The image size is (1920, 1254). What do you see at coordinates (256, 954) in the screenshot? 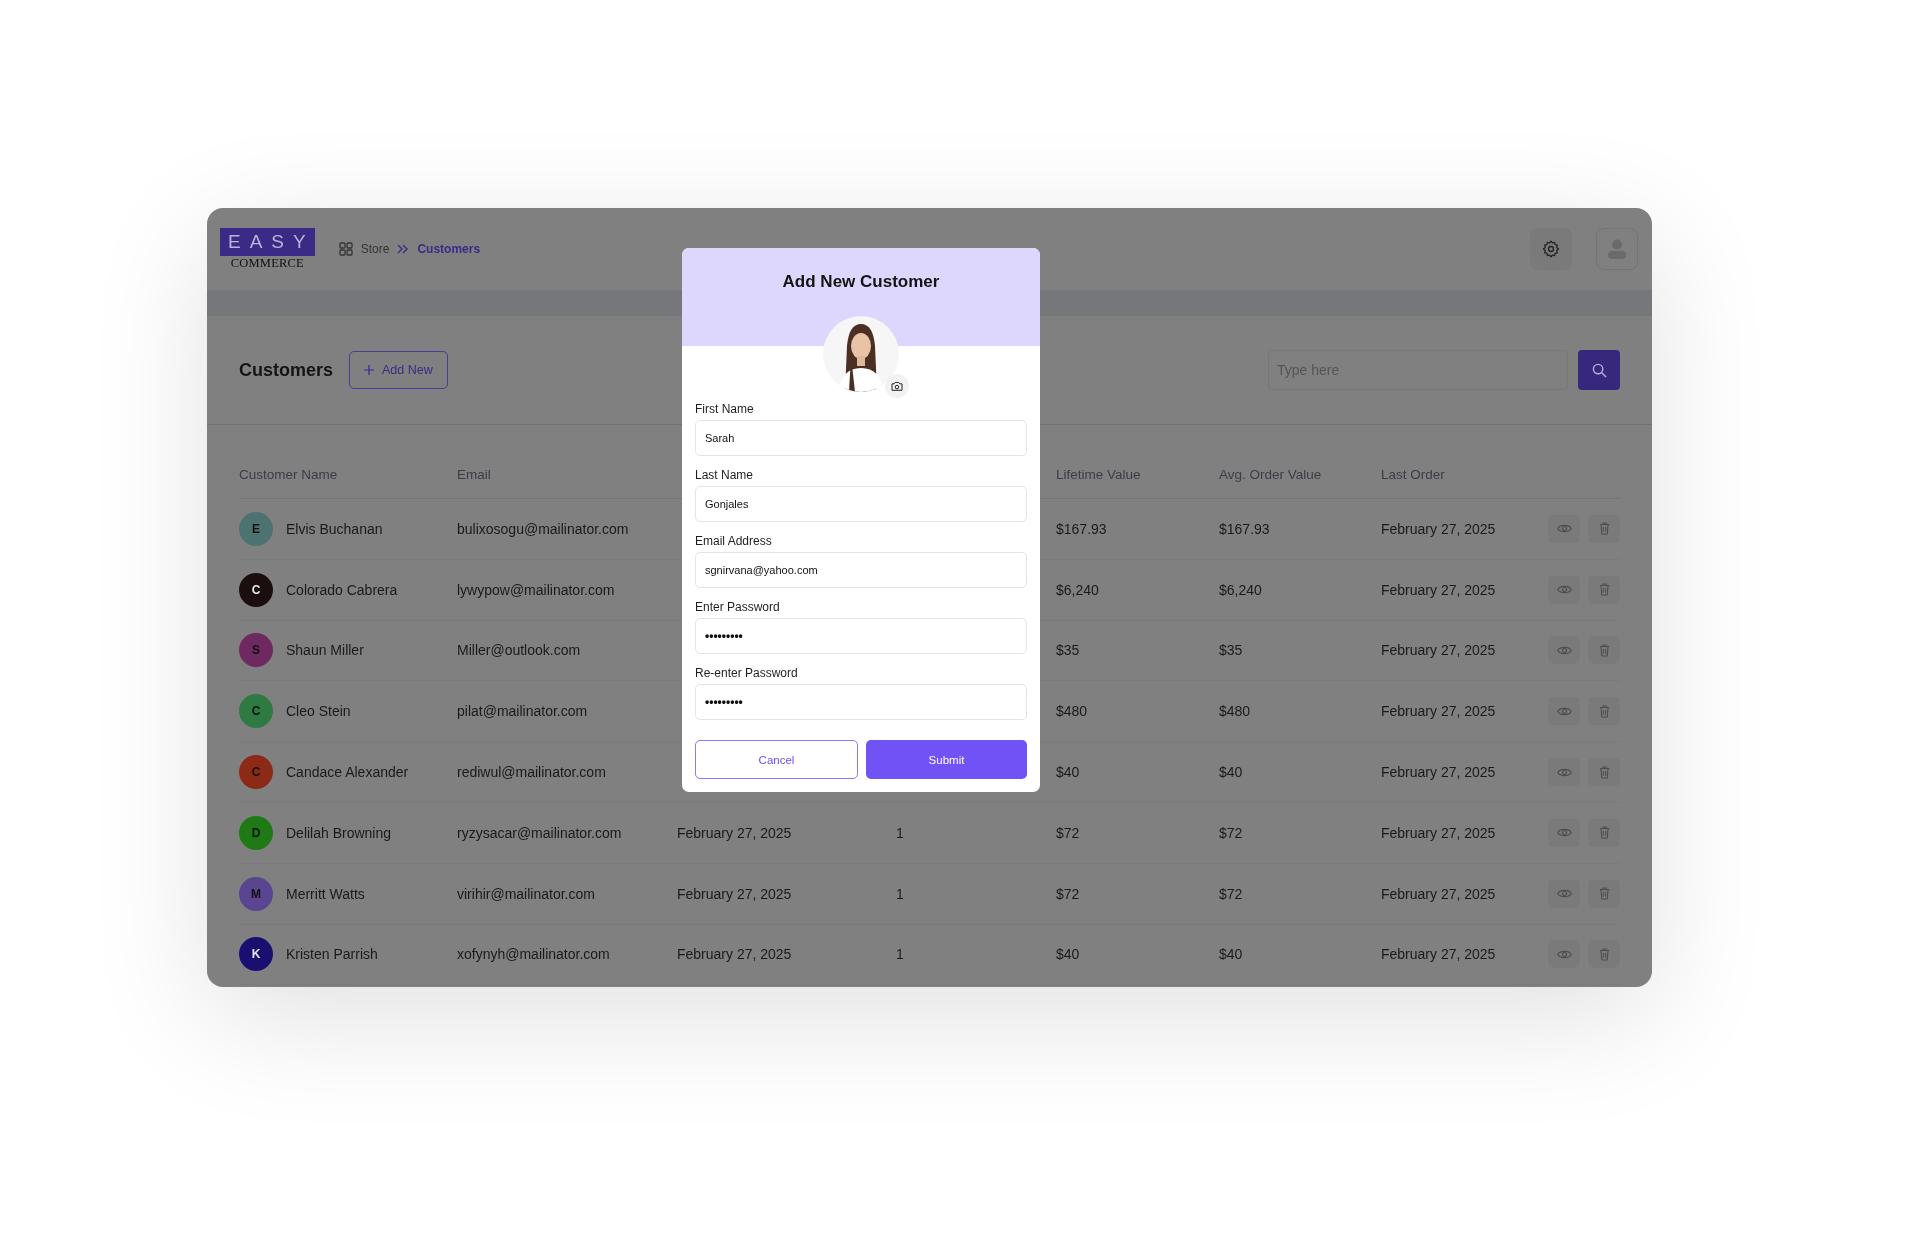
I see `avatar-initial: K` at bounding box center [256, 954].